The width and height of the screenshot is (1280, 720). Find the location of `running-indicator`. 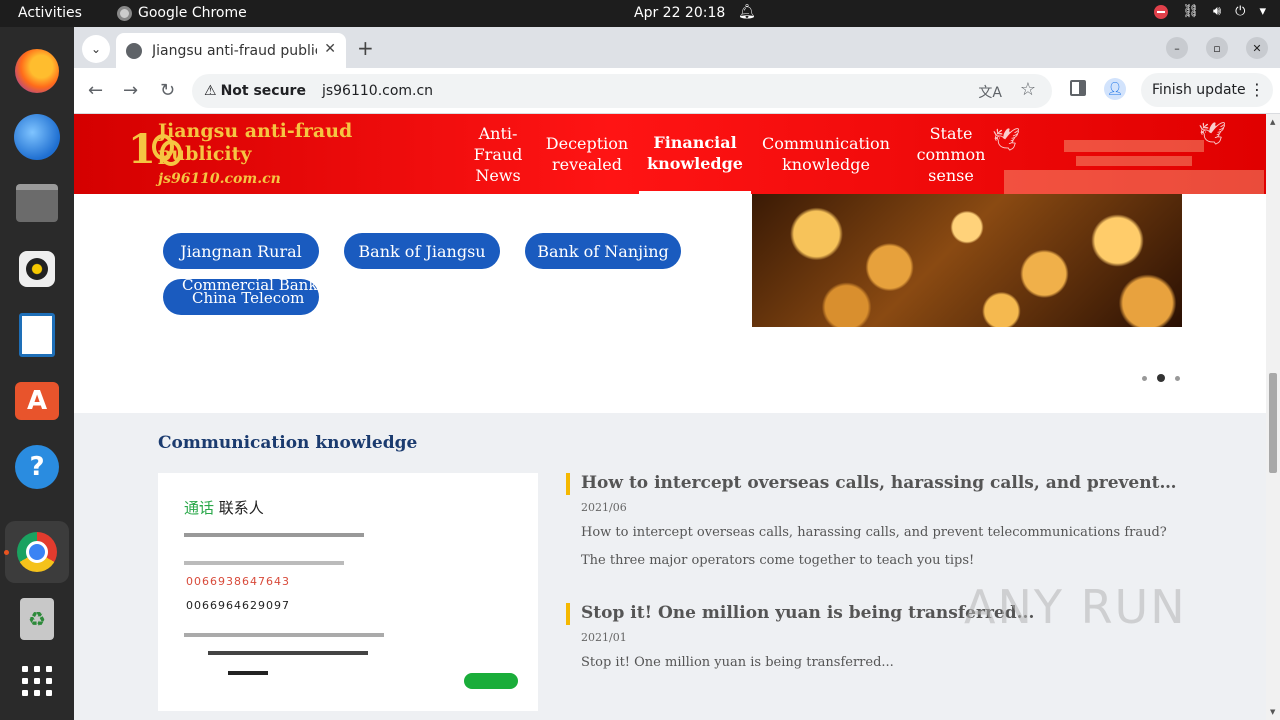

running-indicator is located at coordinates (6, 552).